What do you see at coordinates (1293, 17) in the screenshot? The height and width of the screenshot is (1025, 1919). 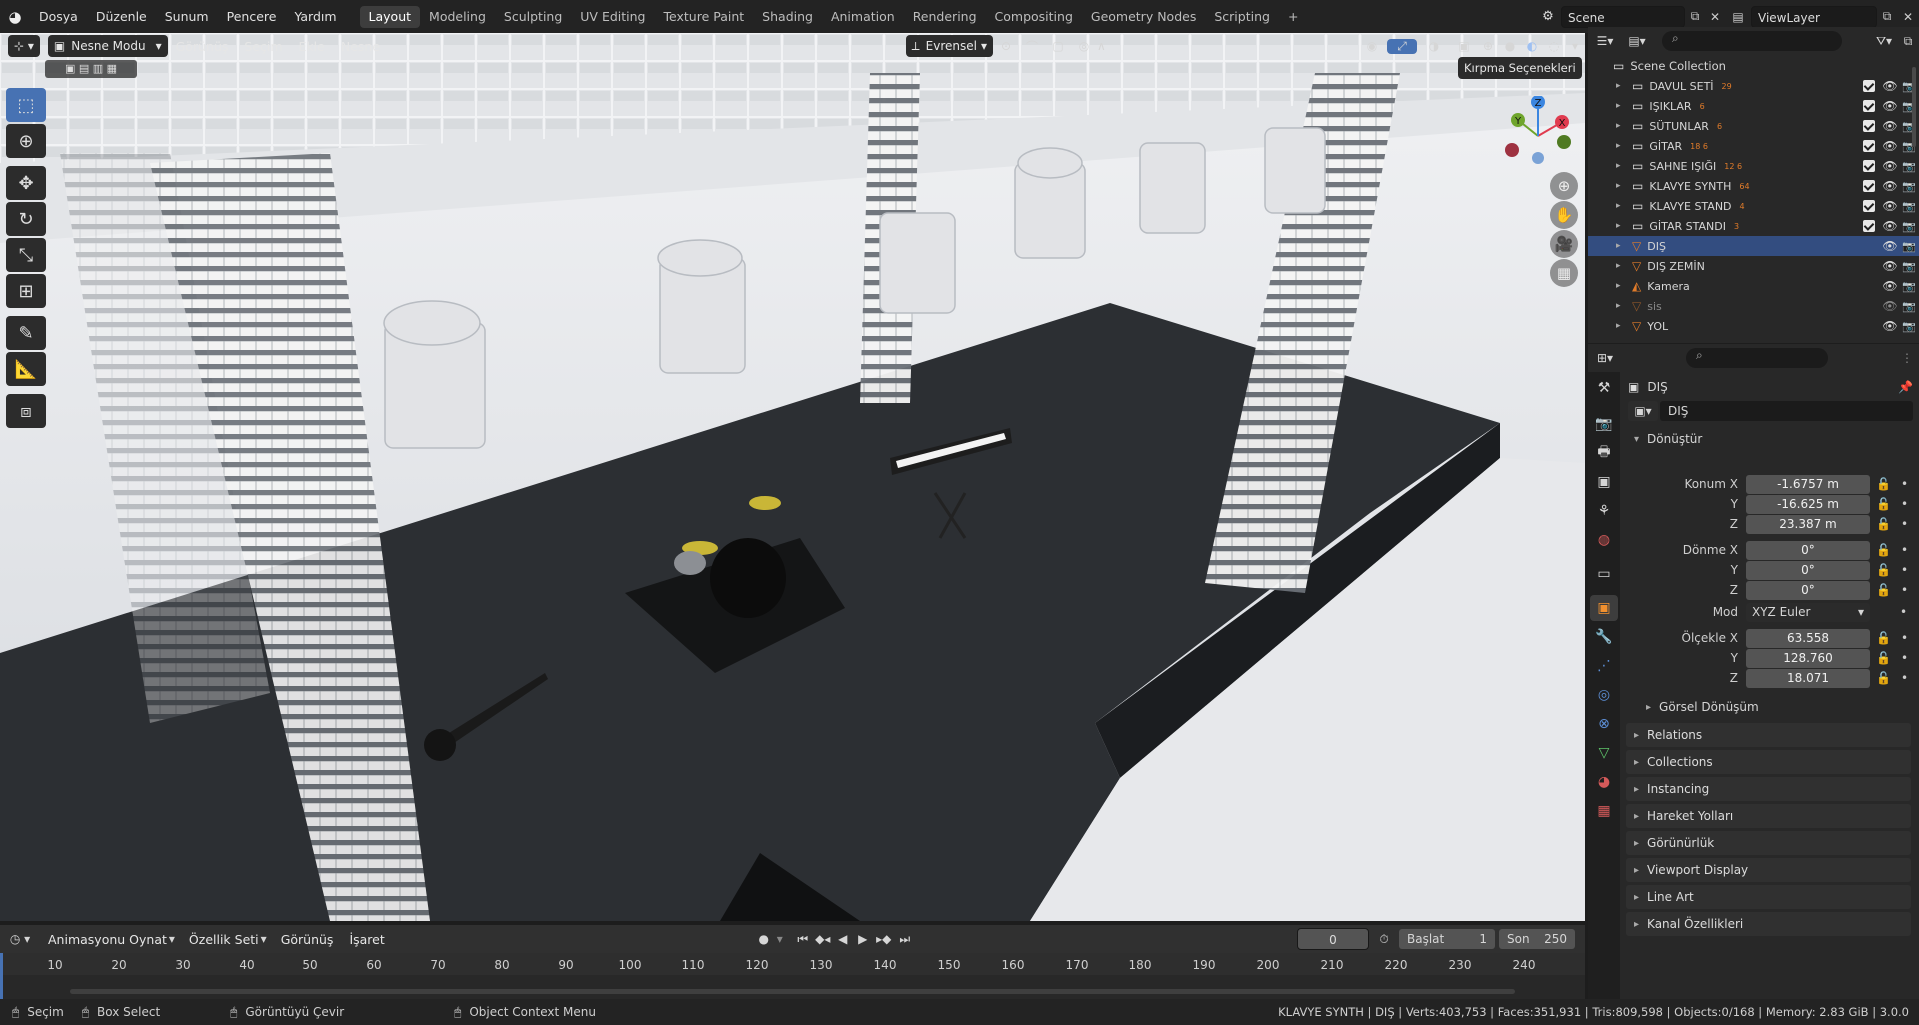 I see `add-workspace-button: +` at bounding box center [1293, 17].